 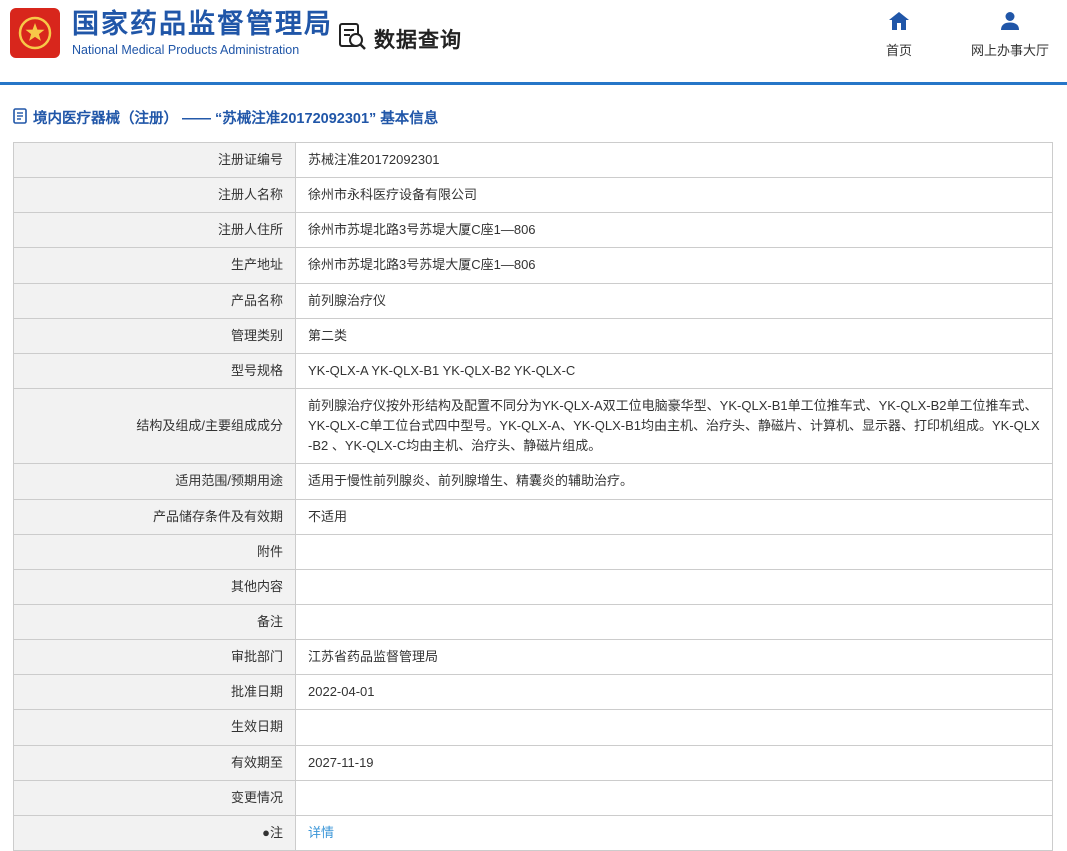 I want to click on document-icon, so click(x=20, y=117).